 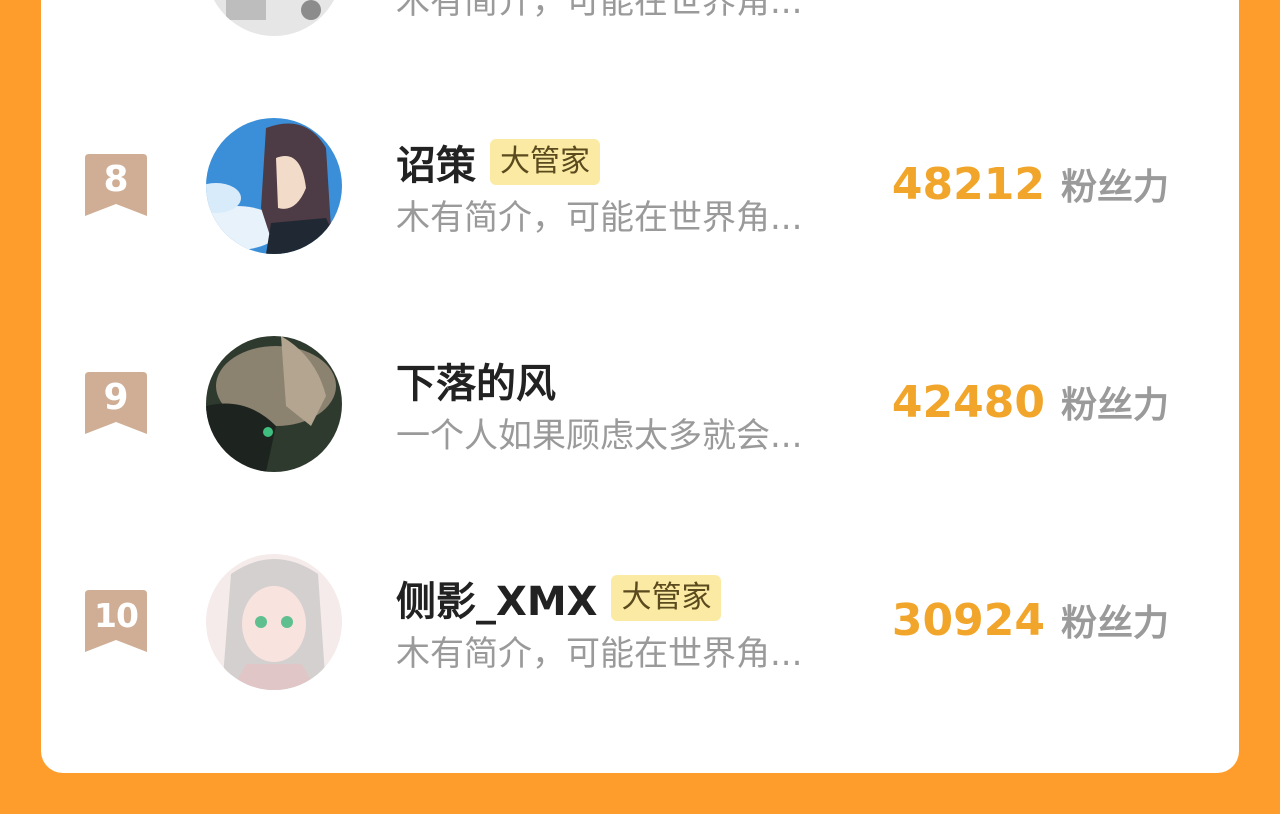 I want to click on fans-count: 42480, so click(x=968, y=402).